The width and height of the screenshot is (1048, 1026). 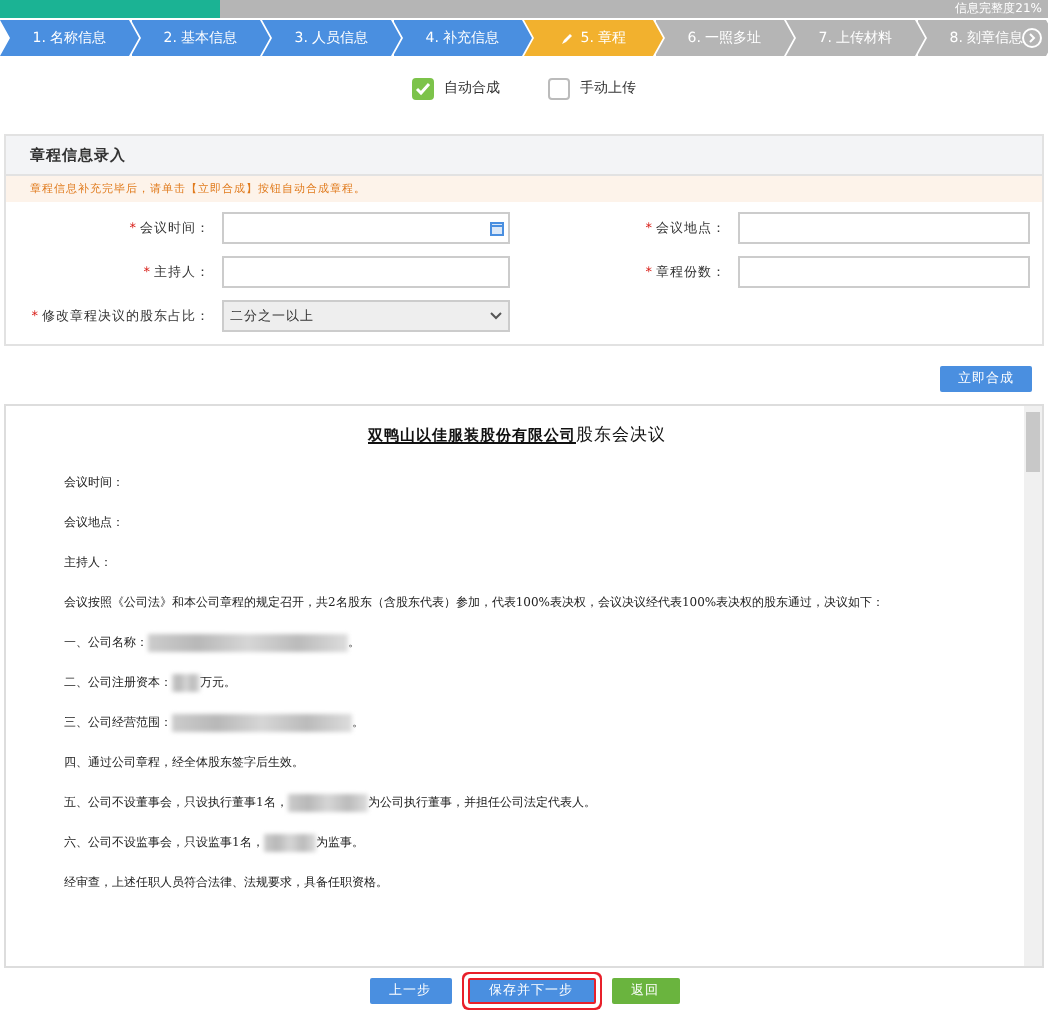 What do you see at coordinates (1033, 686) in the screenshot?
I see `scrollbar` at bounding box center [1033, 686].